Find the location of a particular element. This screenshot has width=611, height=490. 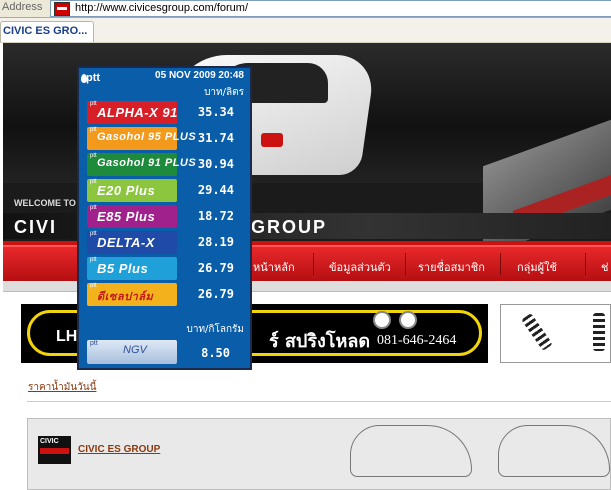

welcome-text: WELCOME TO is located at coordinates (45, 203).